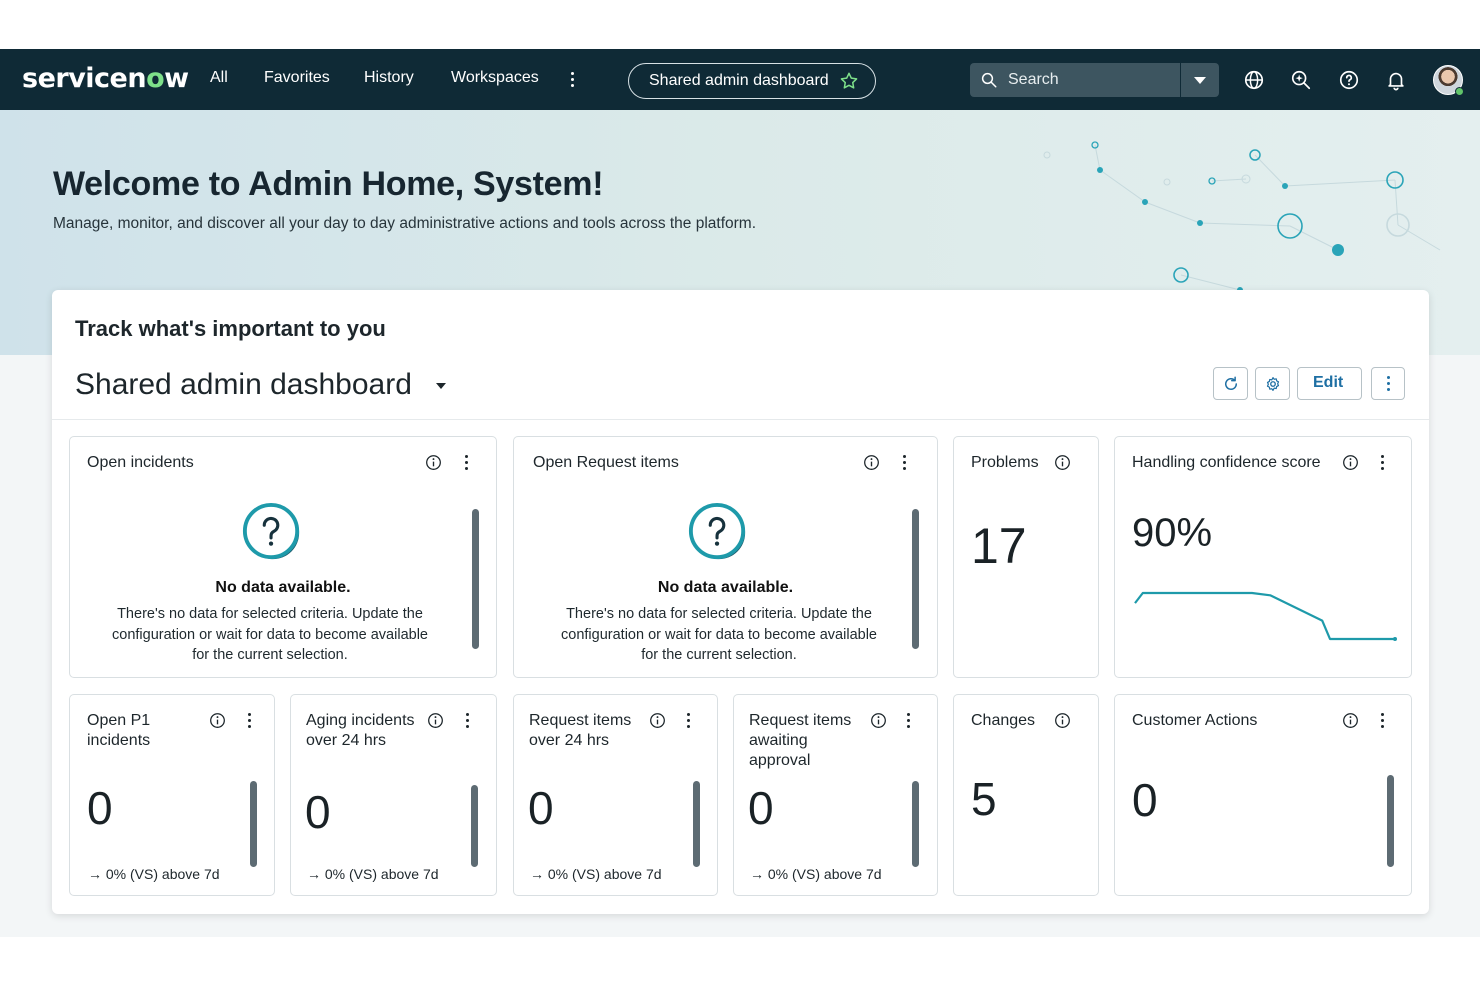 The image size is (1480, 987). I want to click on global-search, so click(1075, 80).